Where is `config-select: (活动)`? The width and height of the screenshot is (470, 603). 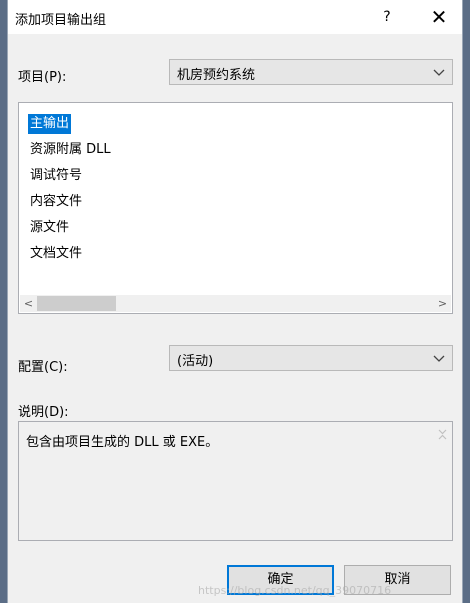
config-select: (活动) is located at coordinates (311, 358).